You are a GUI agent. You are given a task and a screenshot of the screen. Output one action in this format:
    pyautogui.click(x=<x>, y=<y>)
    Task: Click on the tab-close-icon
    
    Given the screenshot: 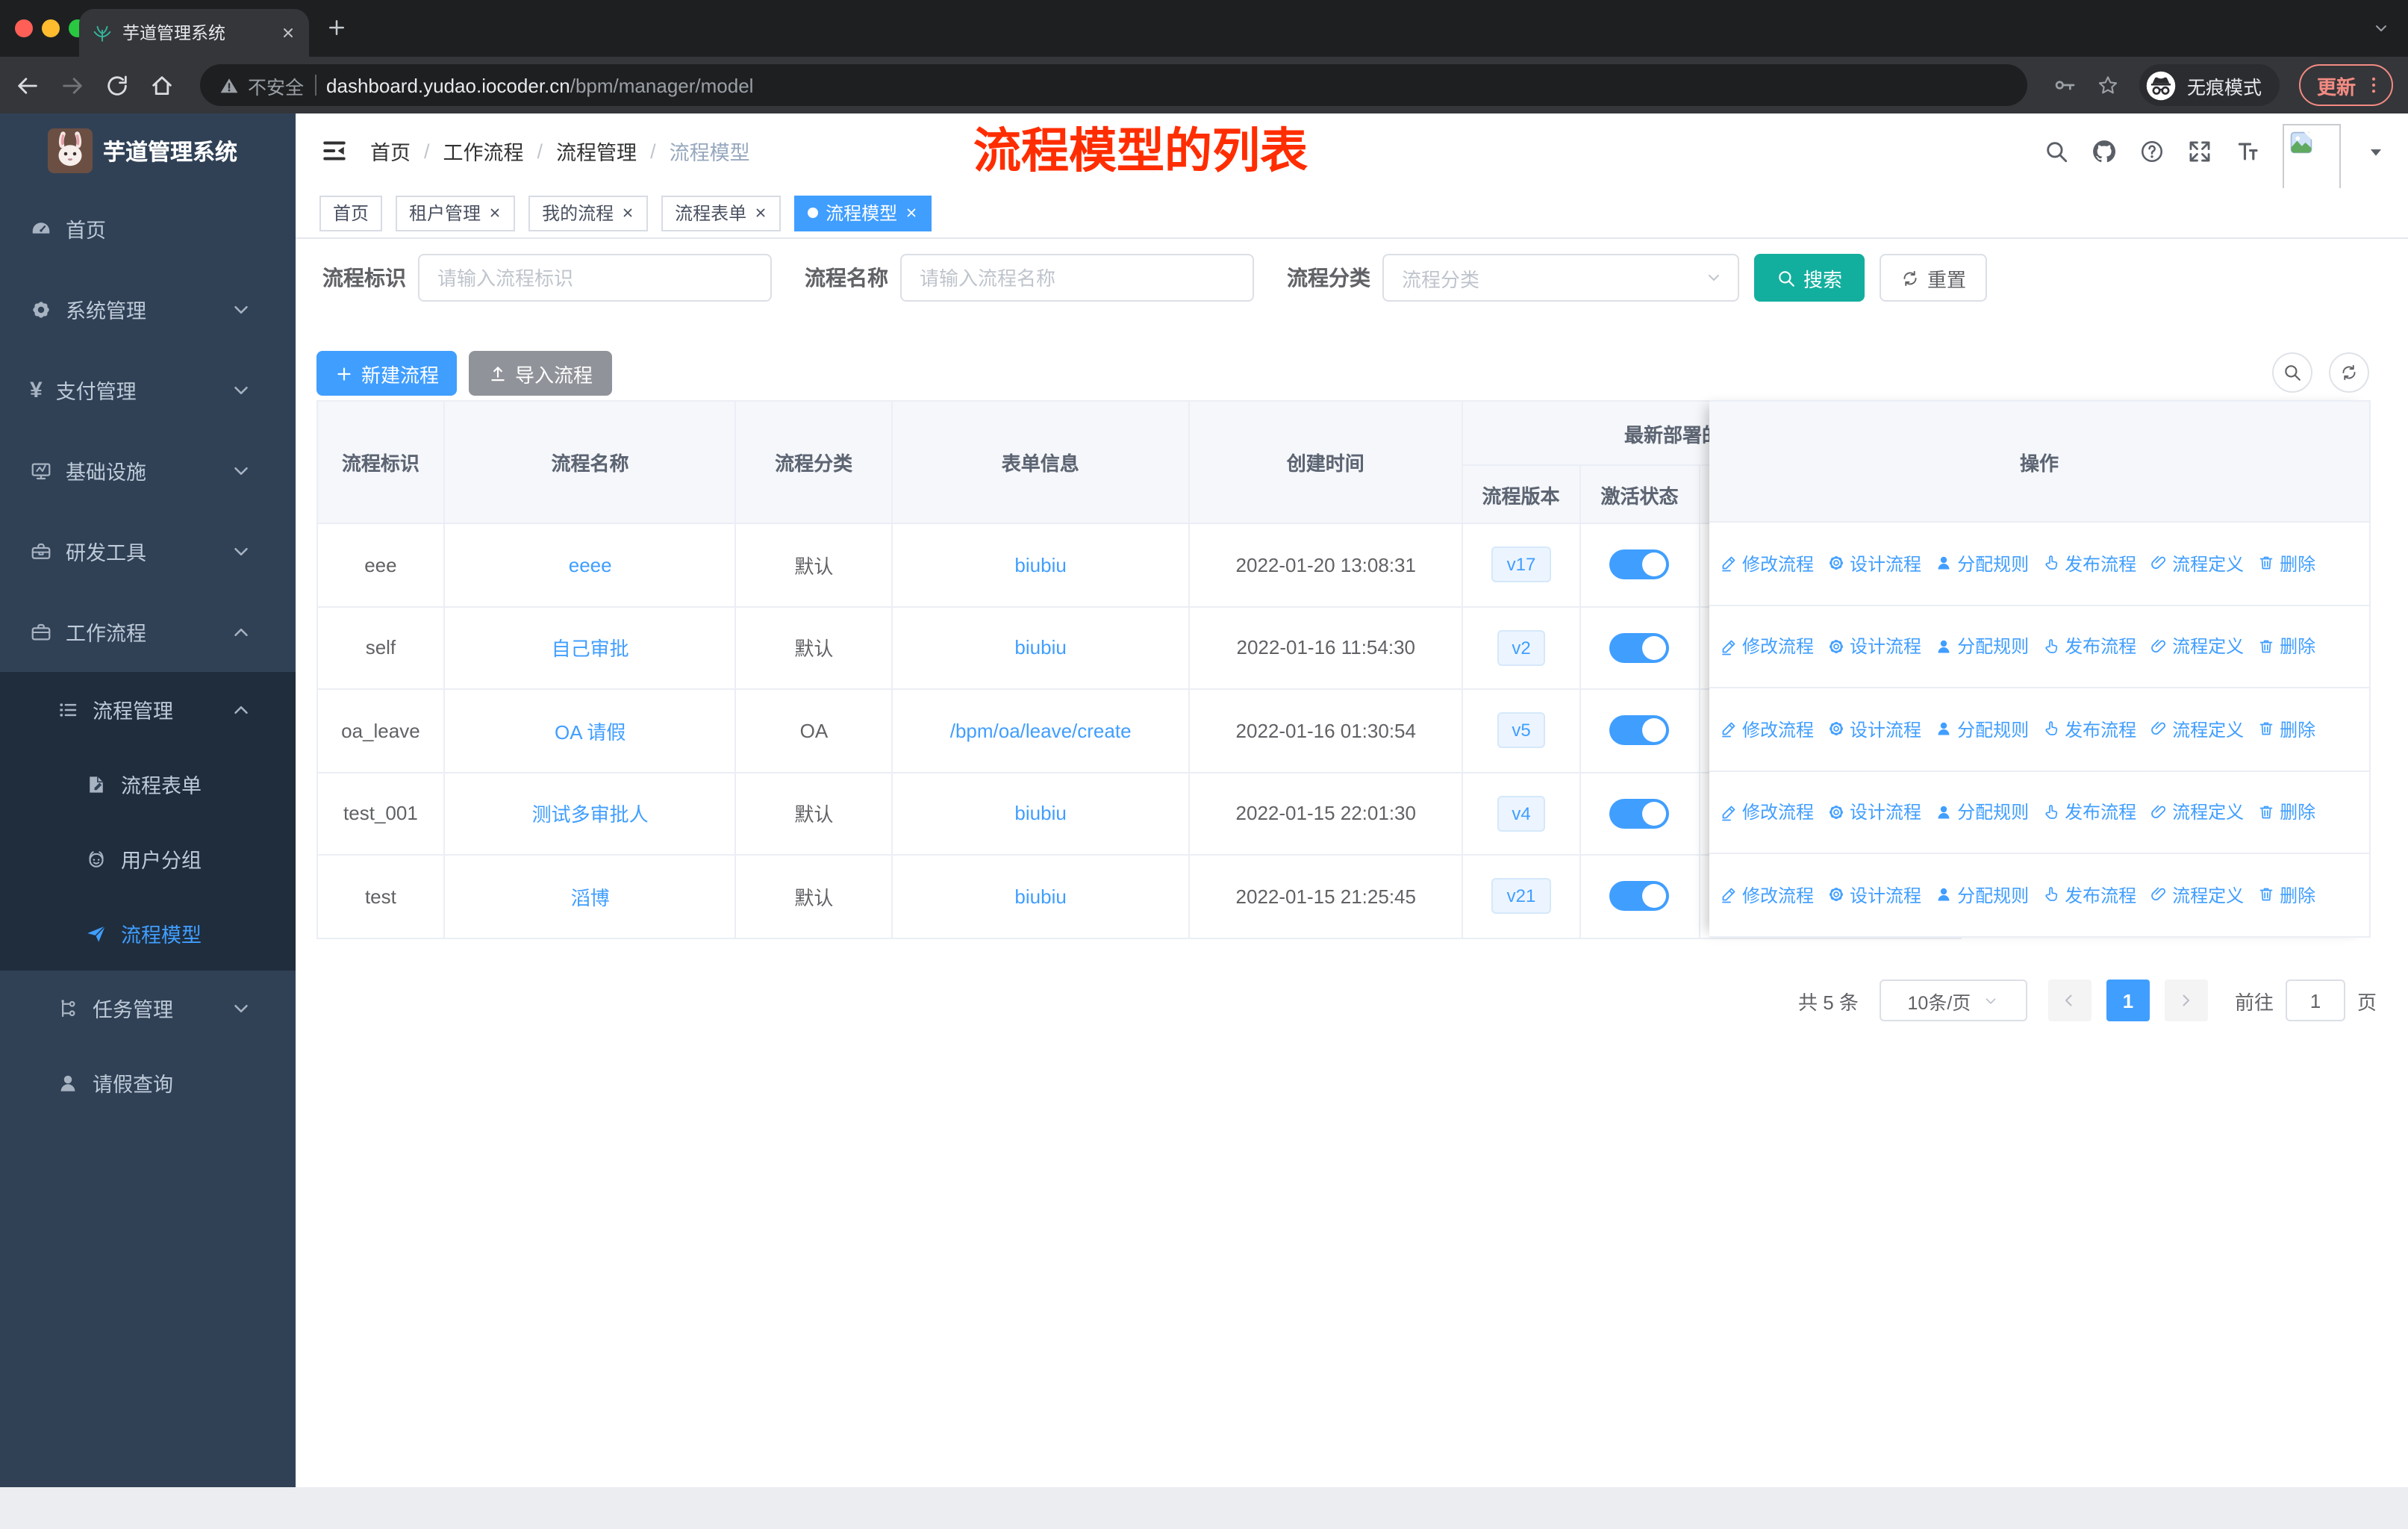 What is the action you would take?
    pyautogui.click(x=288, y=32)
    